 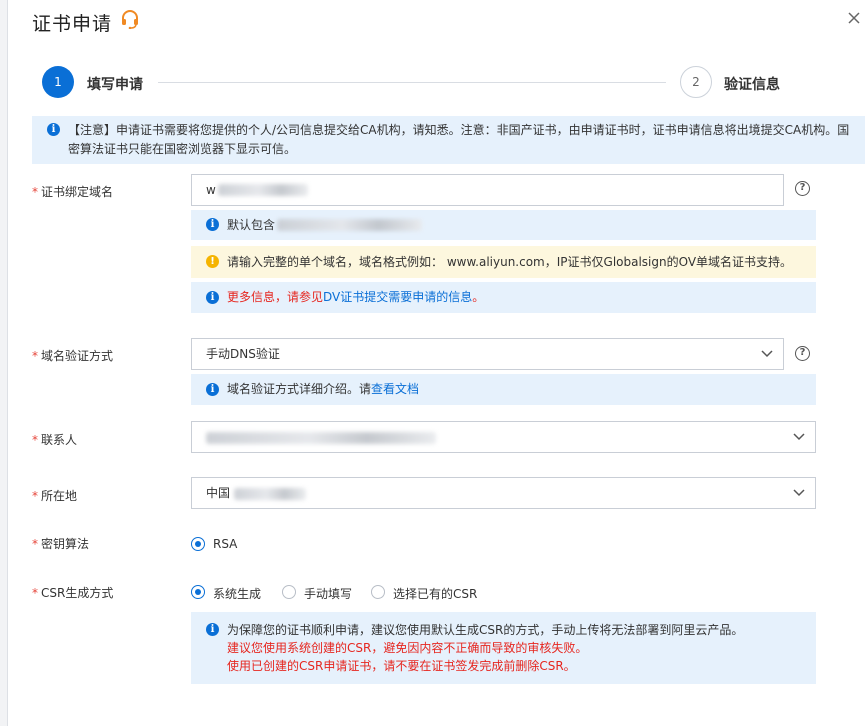 I want to click on key-algorithm-label: * 密钥算法, so click(x=61, y=544).